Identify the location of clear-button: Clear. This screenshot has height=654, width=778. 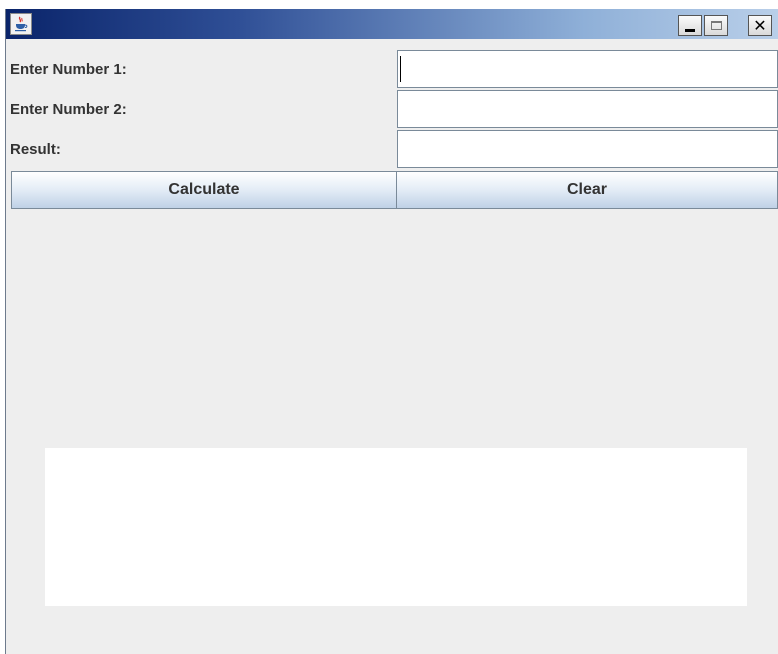
(587, 190).